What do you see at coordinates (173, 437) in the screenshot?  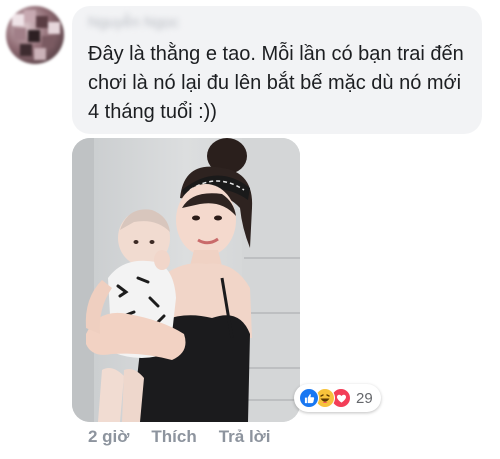 I see `like-link: Thích` at bounding box center [173, 437].